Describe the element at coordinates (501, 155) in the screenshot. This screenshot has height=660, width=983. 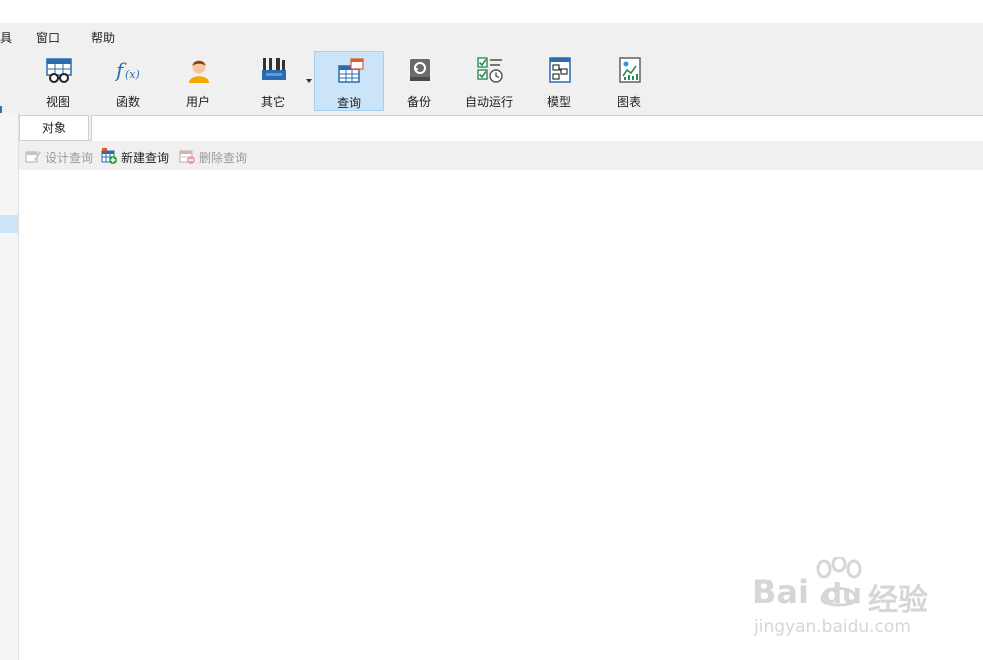
I see `object-toolbar: 设计查询 新建查询 删除查询` at that location.